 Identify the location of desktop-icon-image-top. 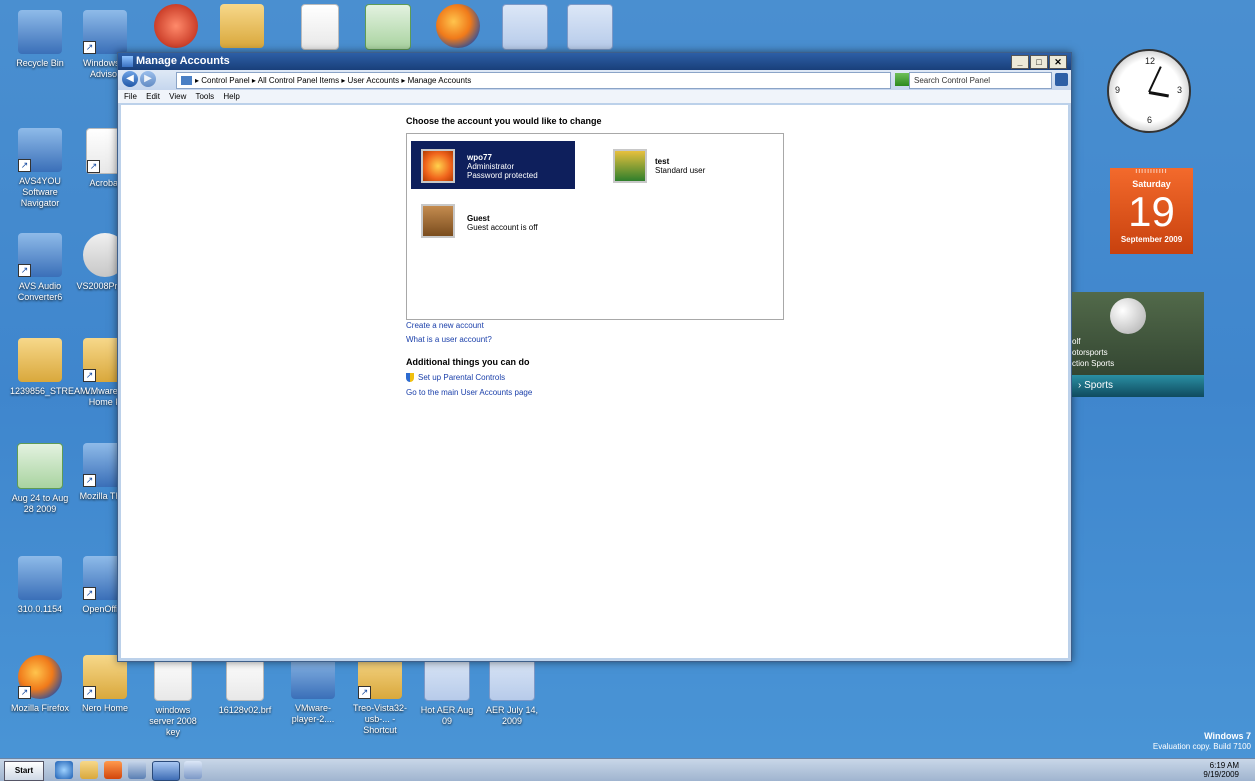
(388, 29).